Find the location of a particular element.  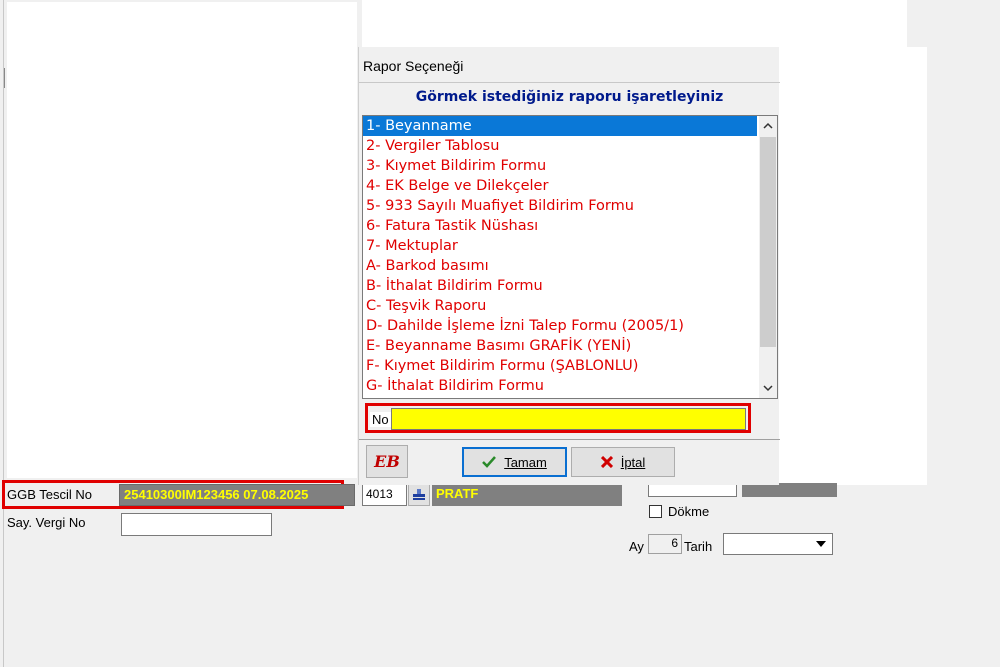

iptal-button: İptal is located at coordinates (623, 462).